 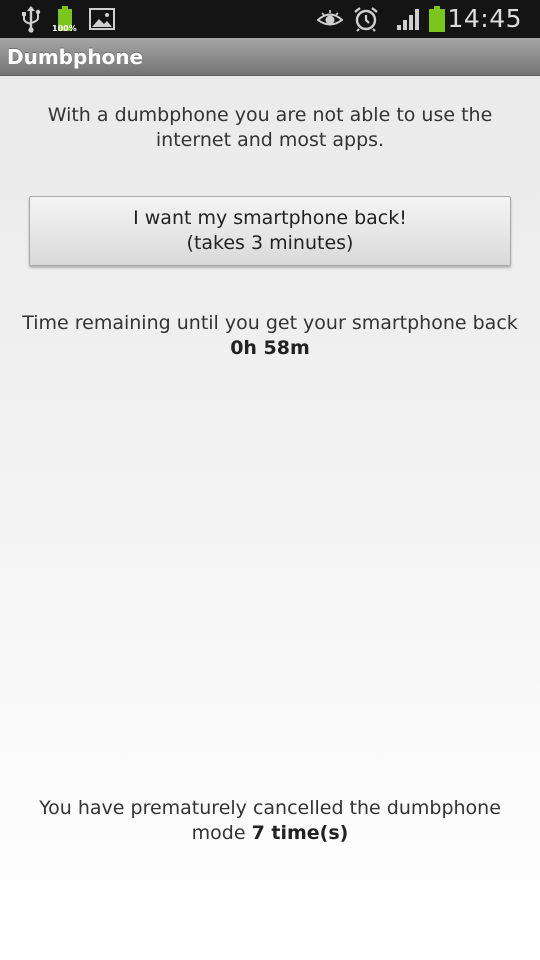 I want to click on signal-icon, so click(x=409, y=19).